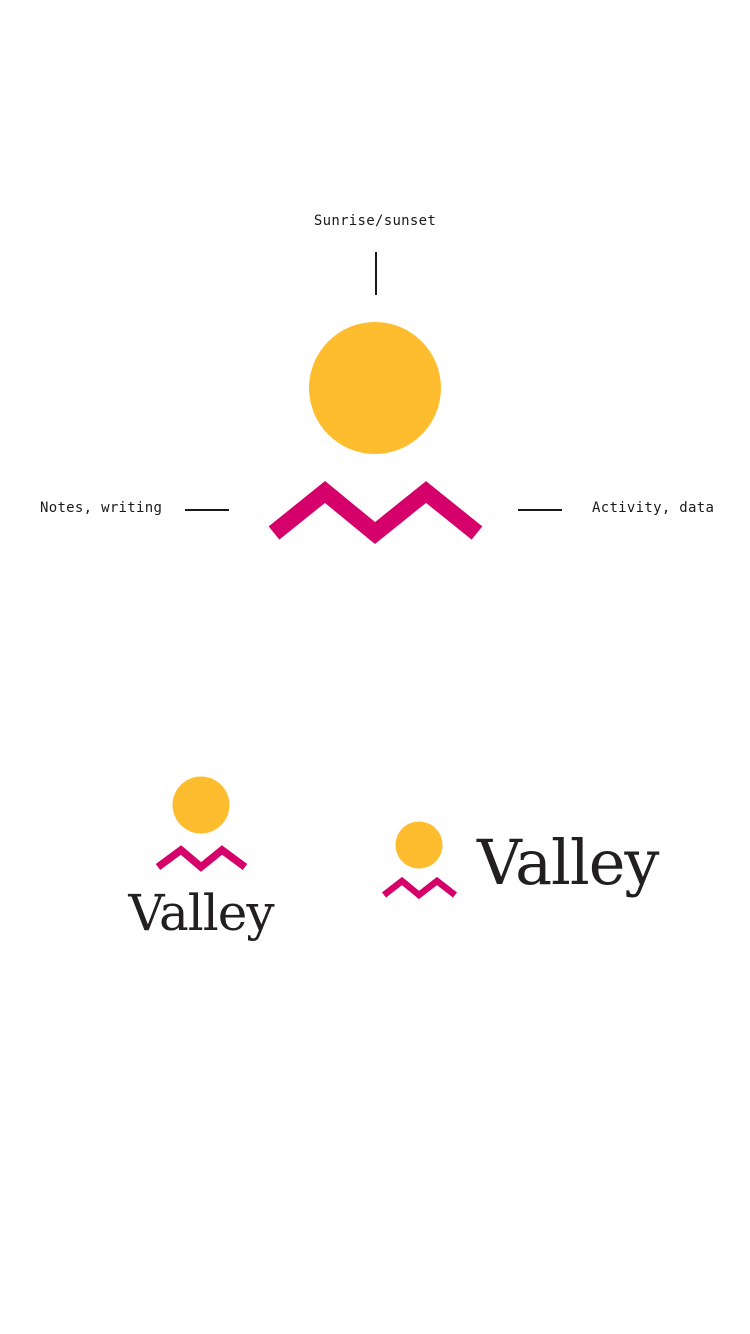  What do you see at coordinates (419, 845) in the screenshot?
I see `sun-circle-icon` at bounding box center [419, 845].